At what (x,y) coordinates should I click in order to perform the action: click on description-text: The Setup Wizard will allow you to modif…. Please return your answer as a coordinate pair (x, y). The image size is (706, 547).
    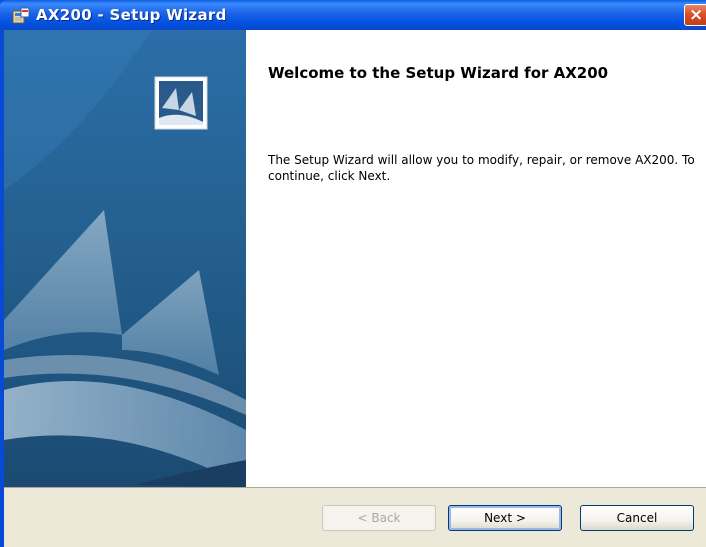
    Looking at the image, I should click on (481, 168).